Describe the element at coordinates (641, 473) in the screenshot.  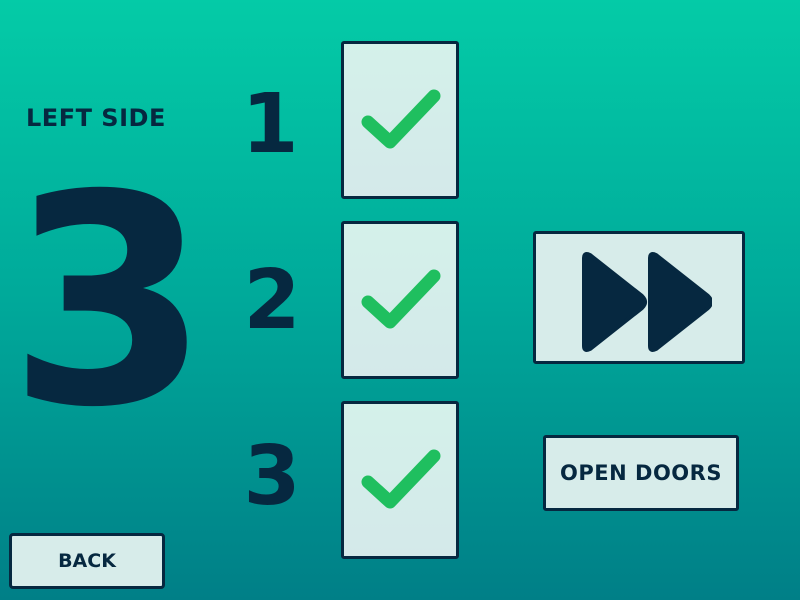
I see `open-doors-button: OPEN DOORS` at that location.